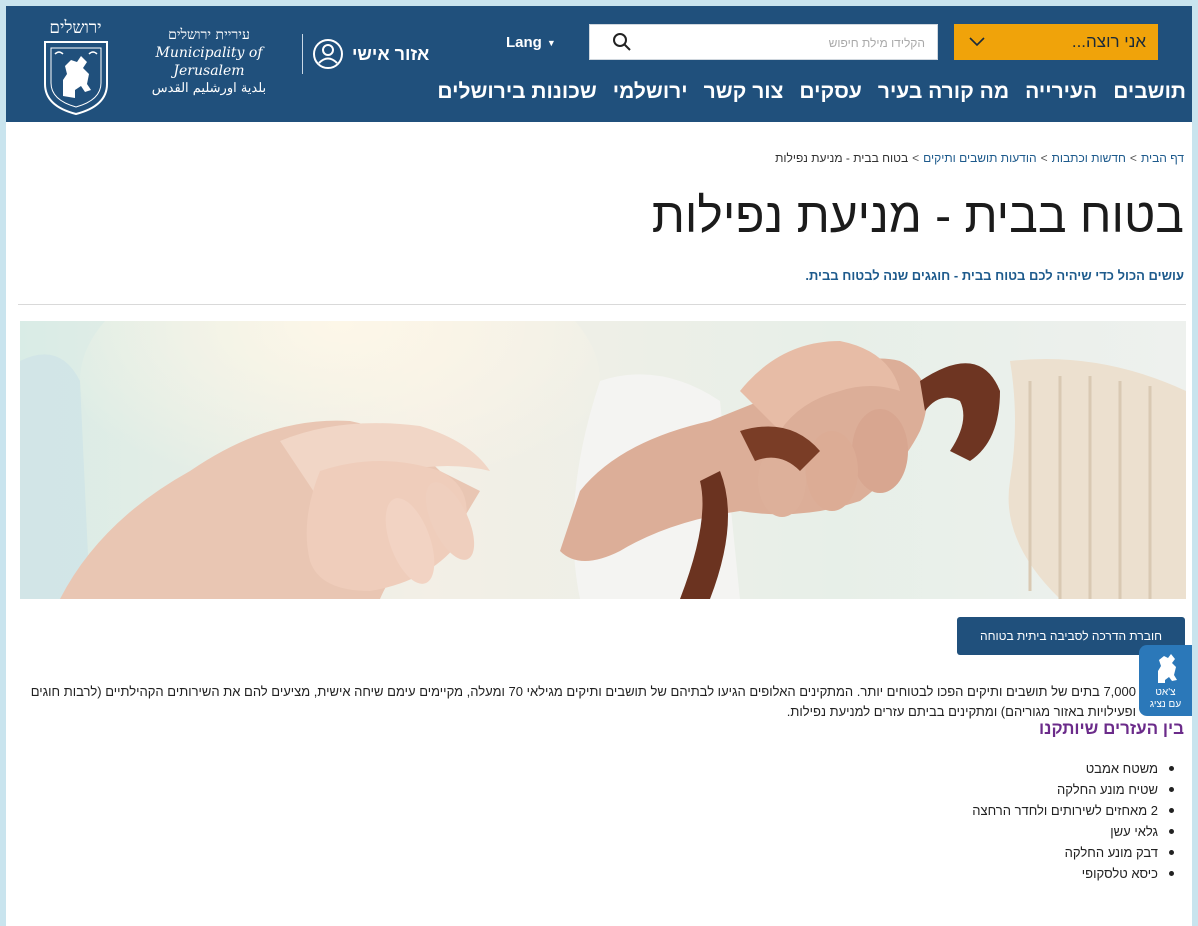 The image size is (1198, 926). What do you see at coordinates (391, 53) in the screenshot?
I see `personal-area-label: אזור אישי` at bounding box center [391, 53].